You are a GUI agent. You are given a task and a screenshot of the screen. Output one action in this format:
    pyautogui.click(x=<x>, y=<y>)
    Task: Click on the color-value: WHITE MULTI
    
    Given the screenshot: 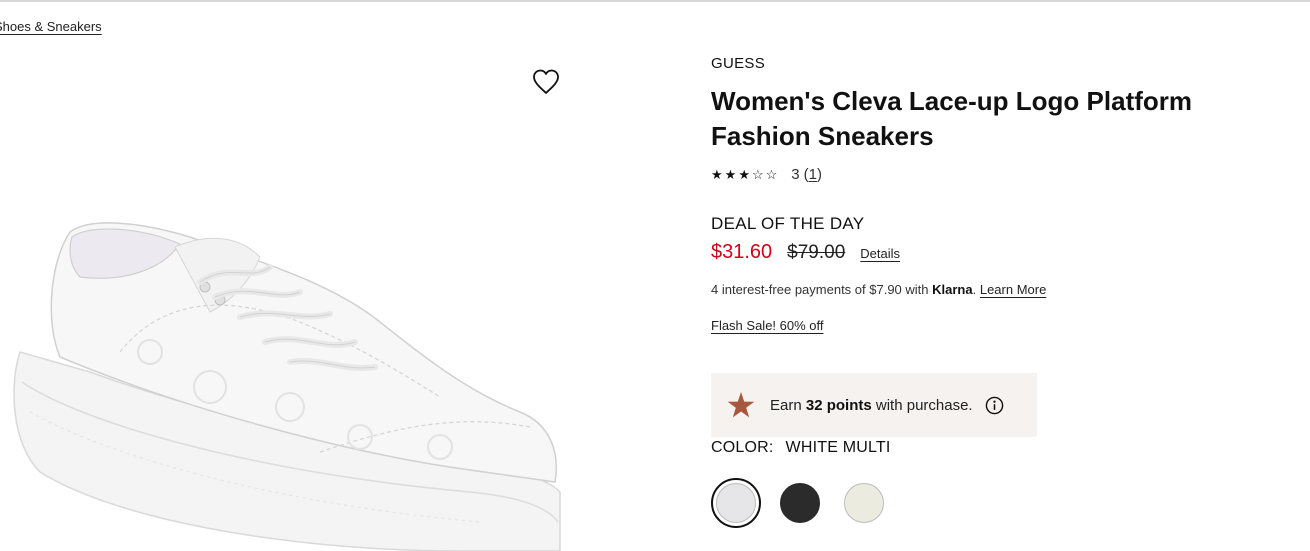 What is the action you would take?
    pyautogui.click(x=838, y=447)
    